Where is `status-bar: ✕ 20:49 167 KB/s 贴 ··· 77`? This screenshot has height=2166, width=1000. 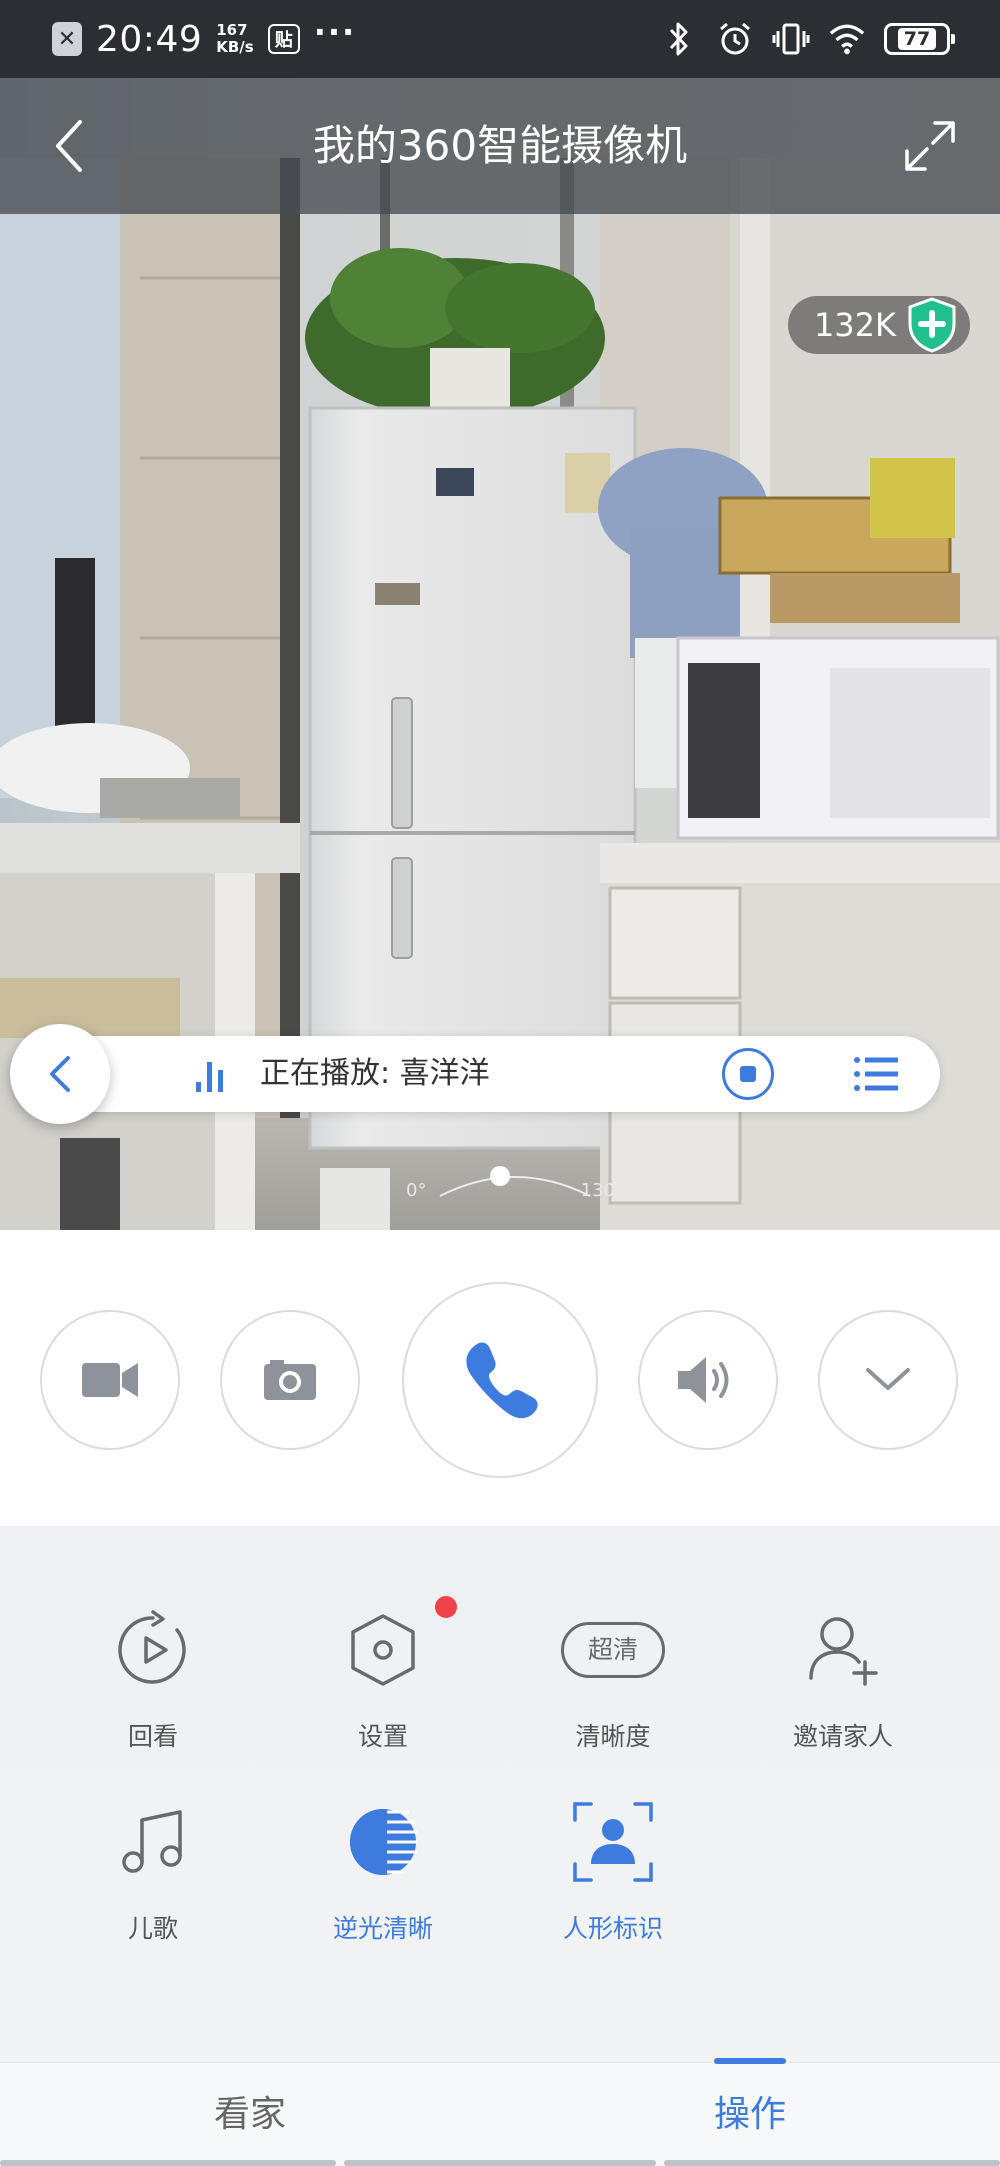 status-bar: ✕ 20:49 167 KB/s 贴 ··· 77 is located at coordinates (500, 39).